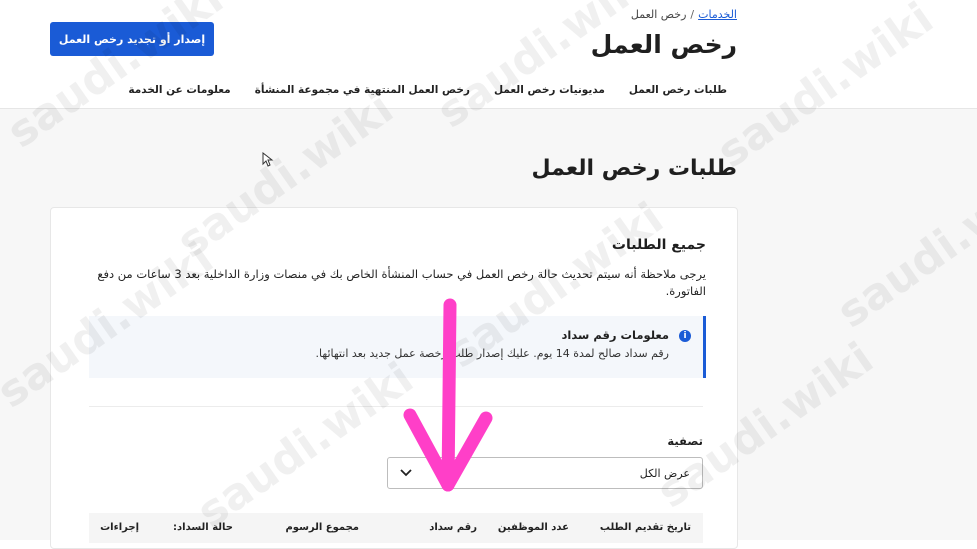 Image resolution: width=977 pixels, height=549 pixels. I want to click on page-title: رخص العمل, so click(663, 44).